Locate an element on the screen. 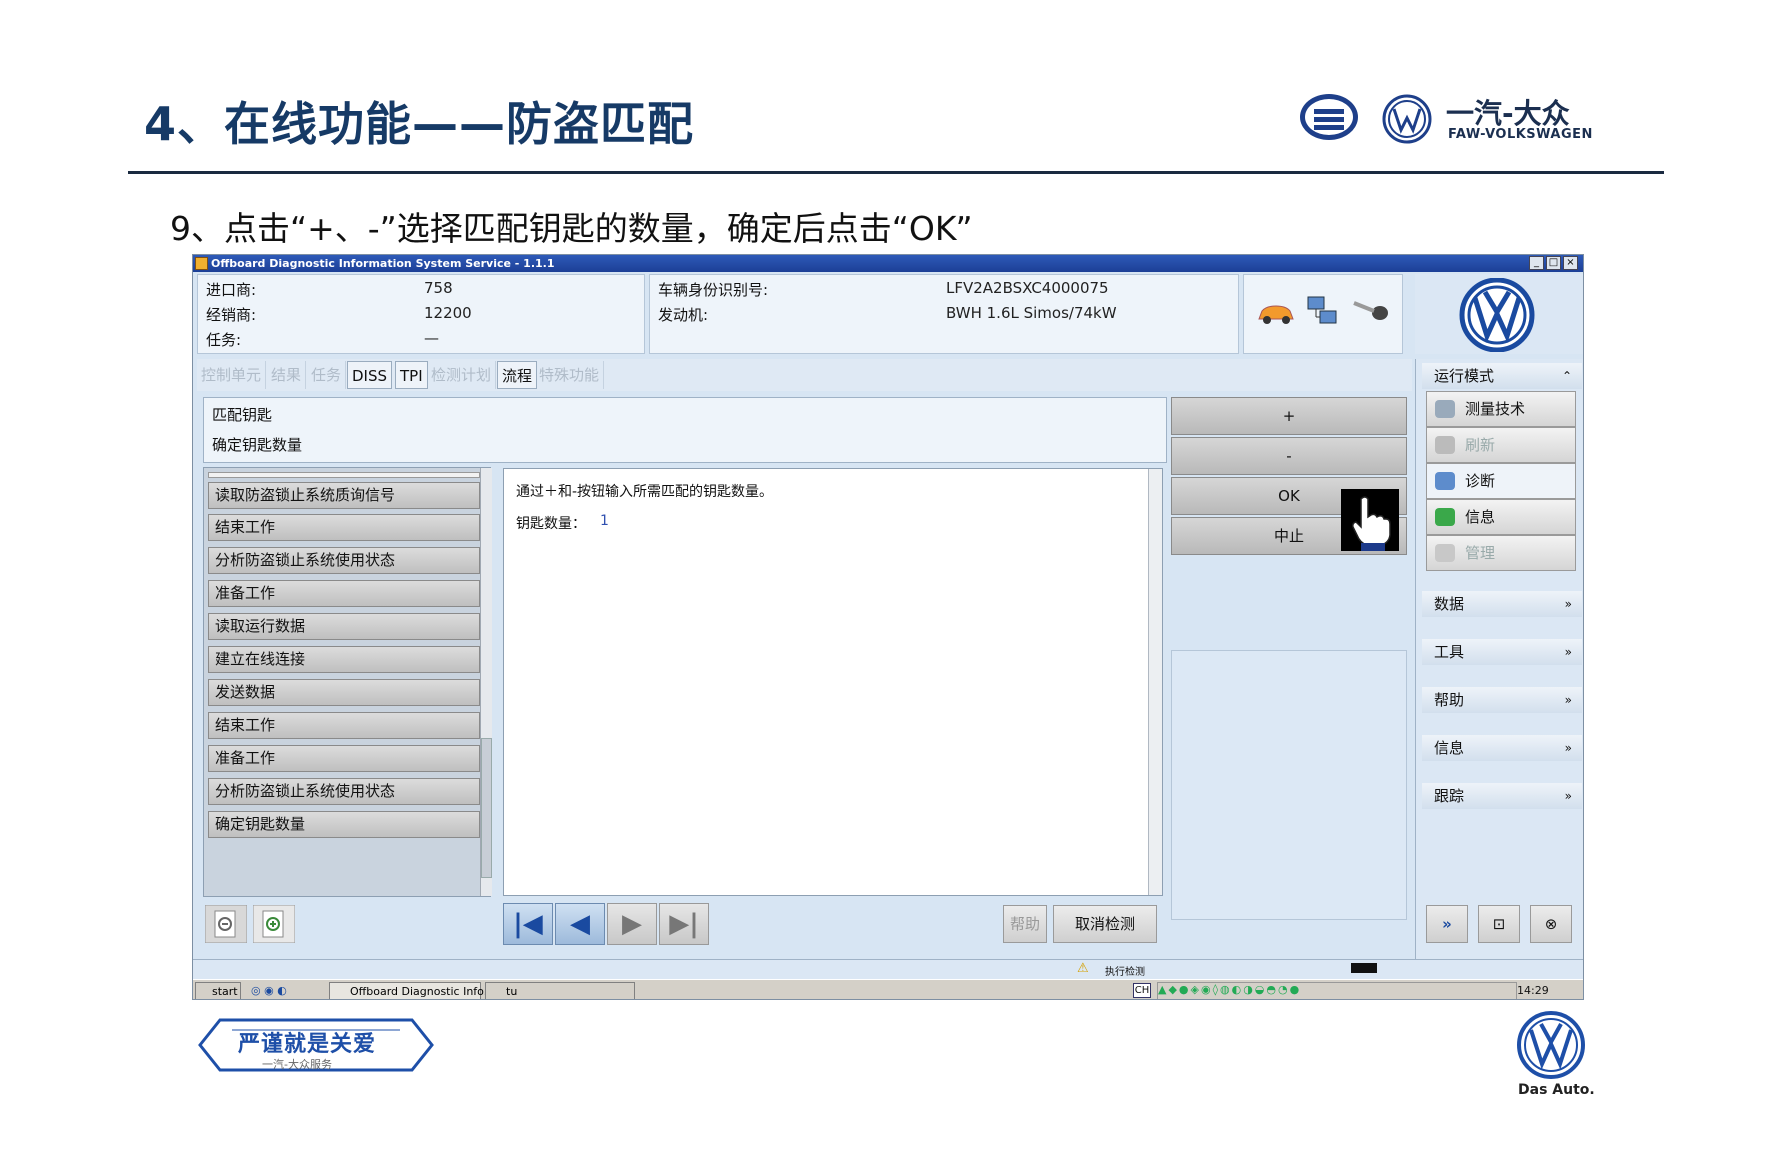 Image resolution: width=1778 pixels, height=1166 pixels. instruction-pane: 通过＋和-按钮输入所需匹配的钥匙数量。 钥匙数量： 1 is located at coordinates (833, 682).